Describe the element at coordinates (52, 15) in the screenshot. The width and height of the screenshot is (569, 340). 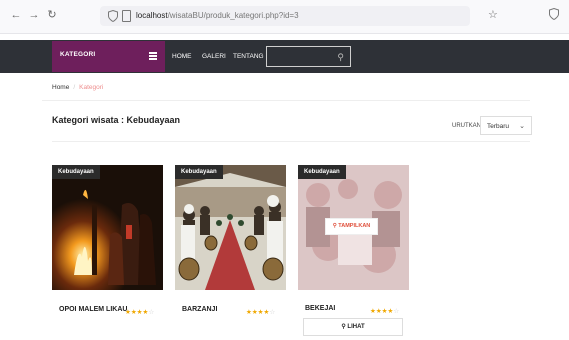
I see `reload-icon: ↻` at that location.